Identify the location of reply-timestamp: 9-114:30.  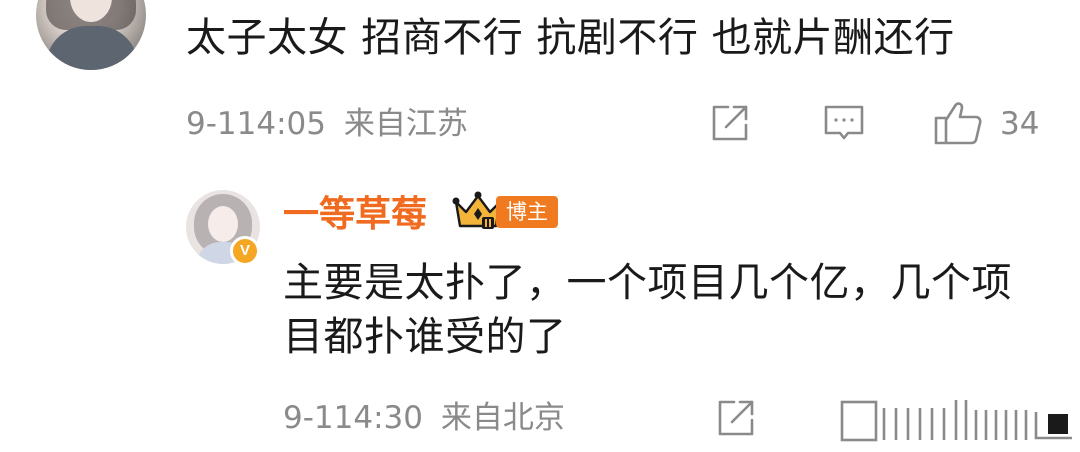
(353, 418).